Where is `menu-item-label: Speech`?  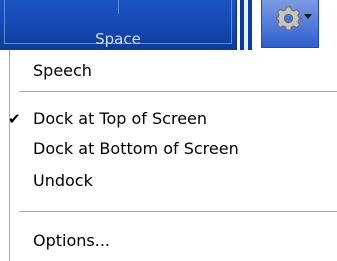 menu-item-label: Speech is located at coordinates (62, 70).